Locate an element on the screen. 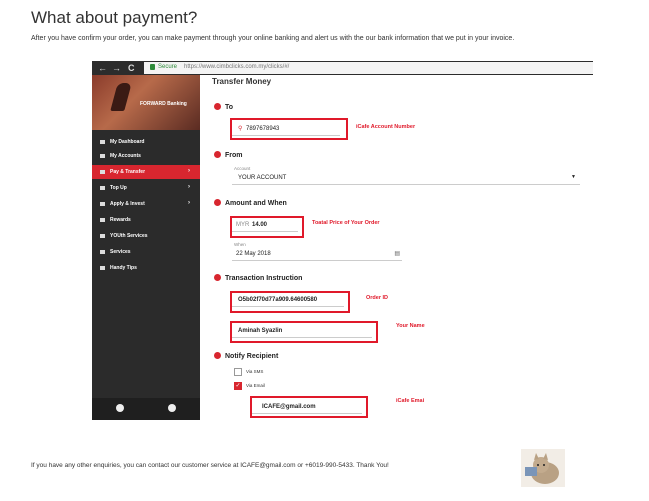 This screenshot has width=649, height=501. secure-label: Secure is located at coordinates (168, 67).